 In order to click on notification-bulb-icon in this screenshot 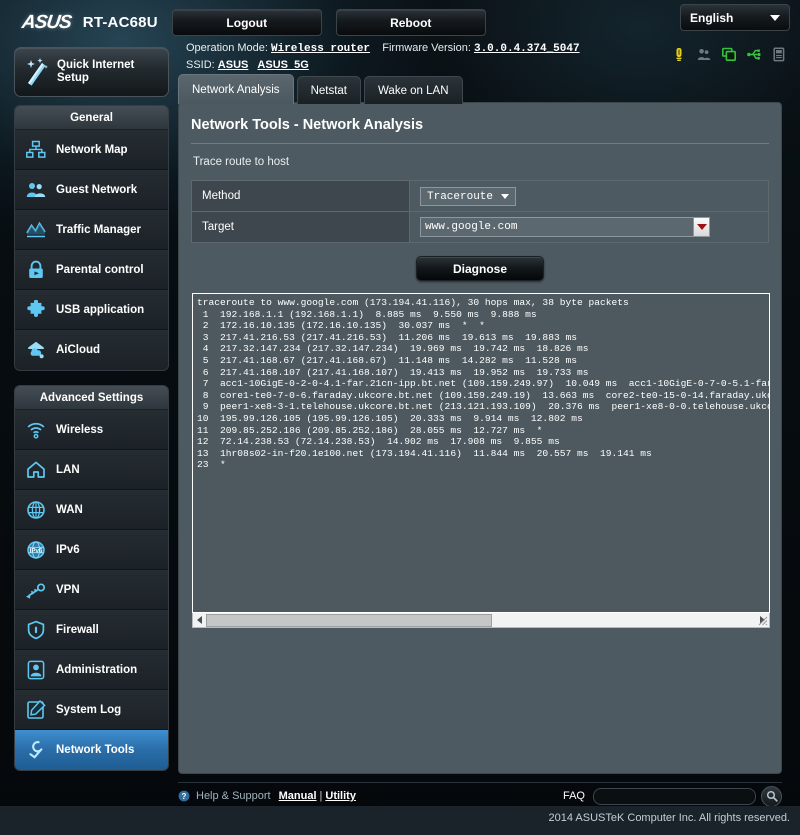, I will do `click(679, 54)`.